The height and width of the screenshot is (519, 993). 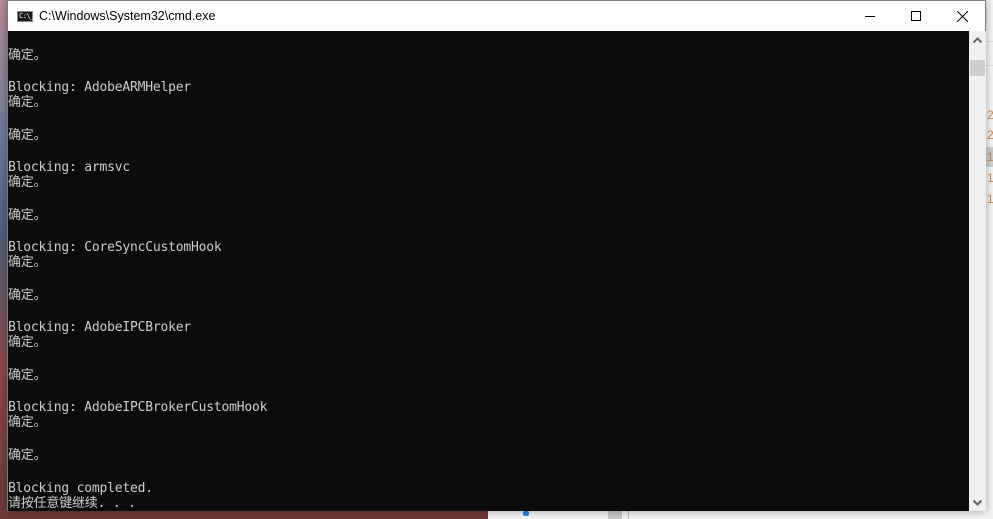 I want to click on chevron-up-icon, so click(x=977, y=39).